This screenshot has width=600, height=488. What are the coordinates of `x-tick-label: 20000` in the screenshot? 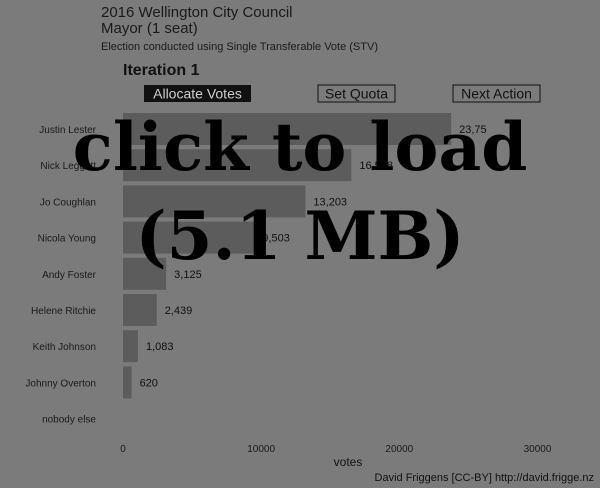 It's located at (399, 449).